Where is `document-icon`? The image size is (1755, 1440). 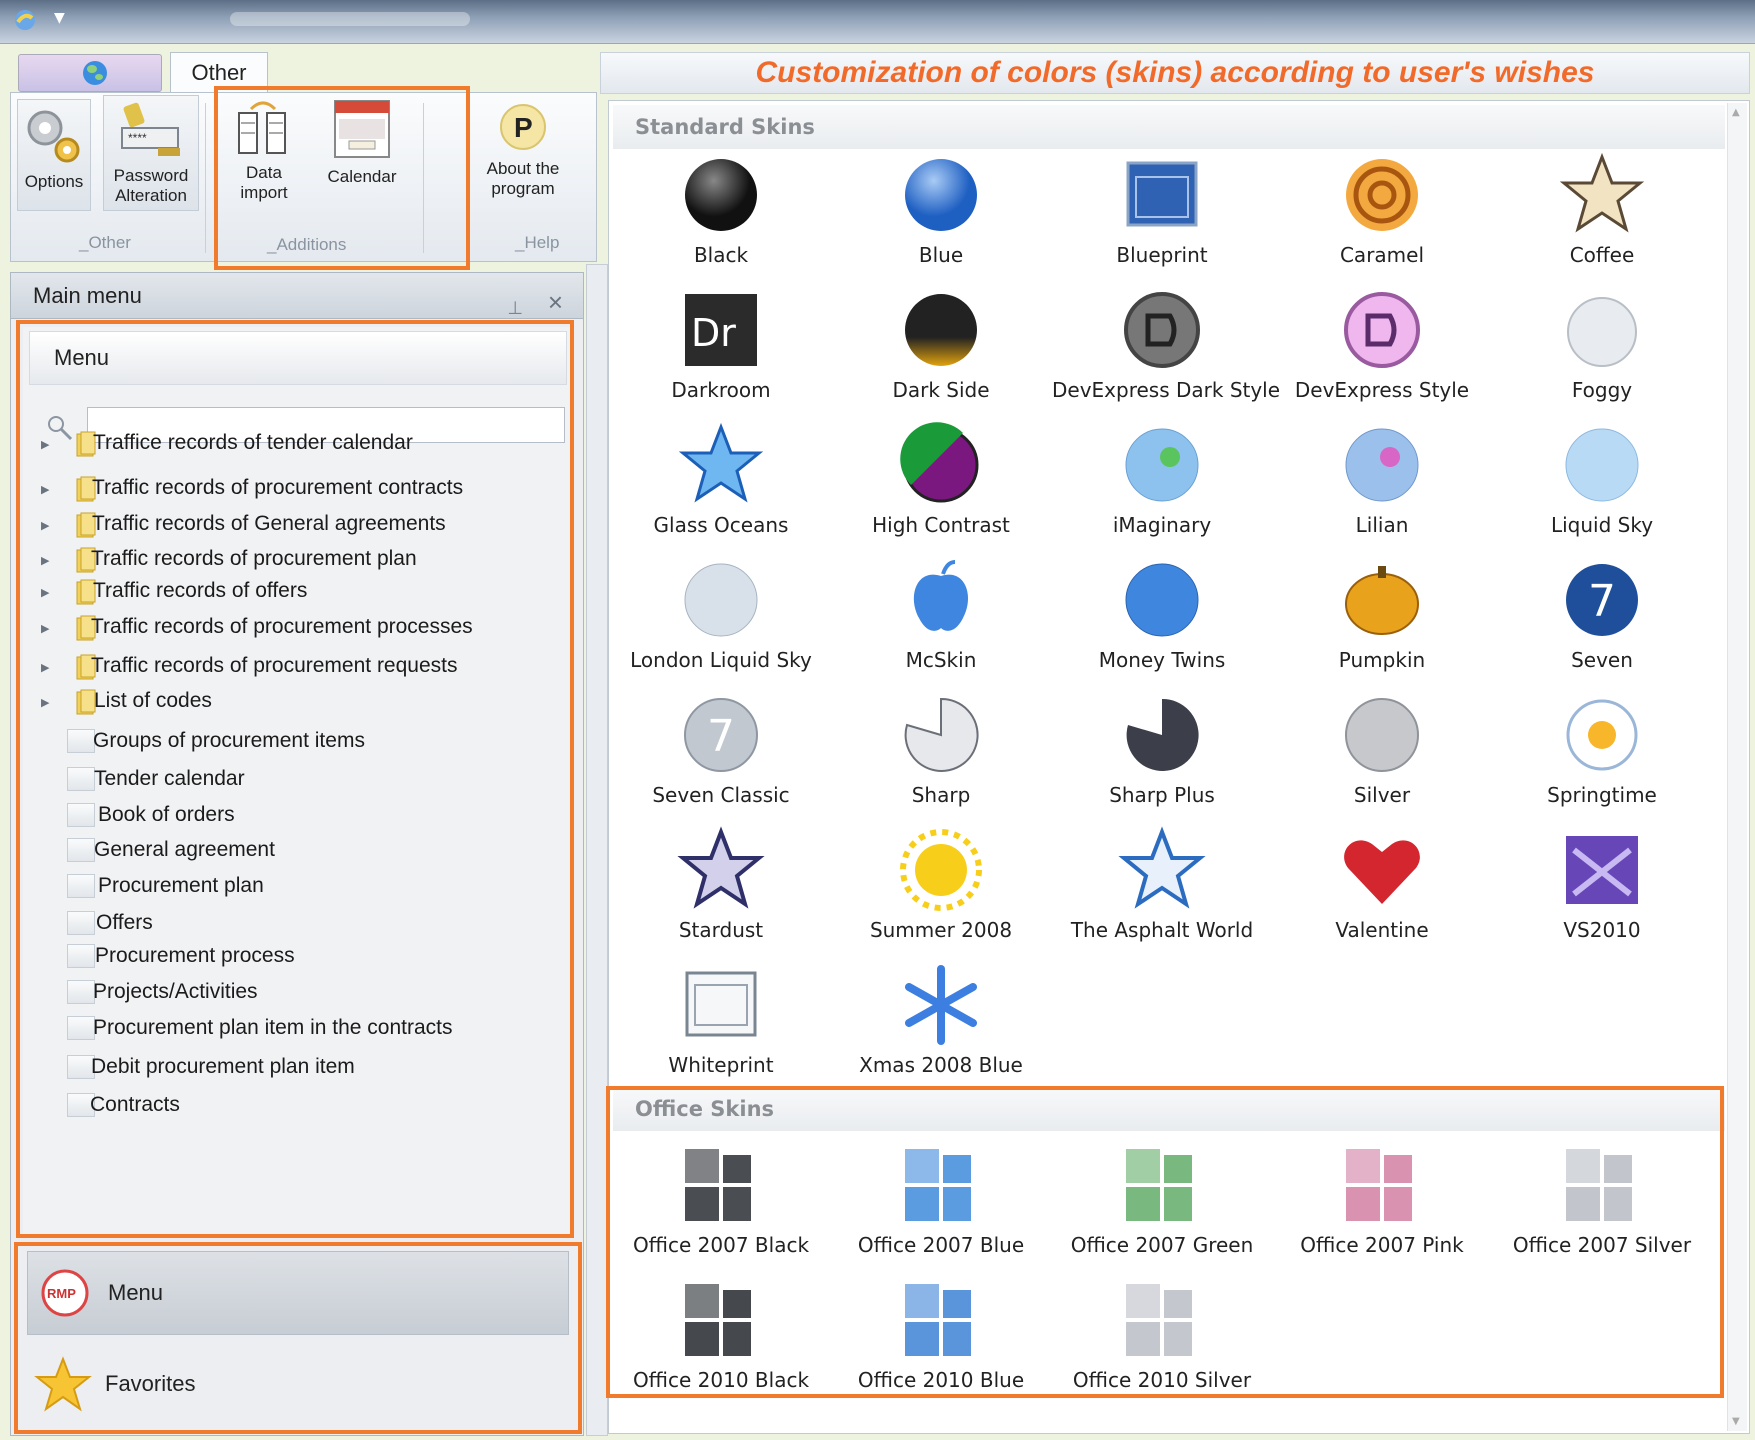 document-icon is located at coordinates (81, 992).